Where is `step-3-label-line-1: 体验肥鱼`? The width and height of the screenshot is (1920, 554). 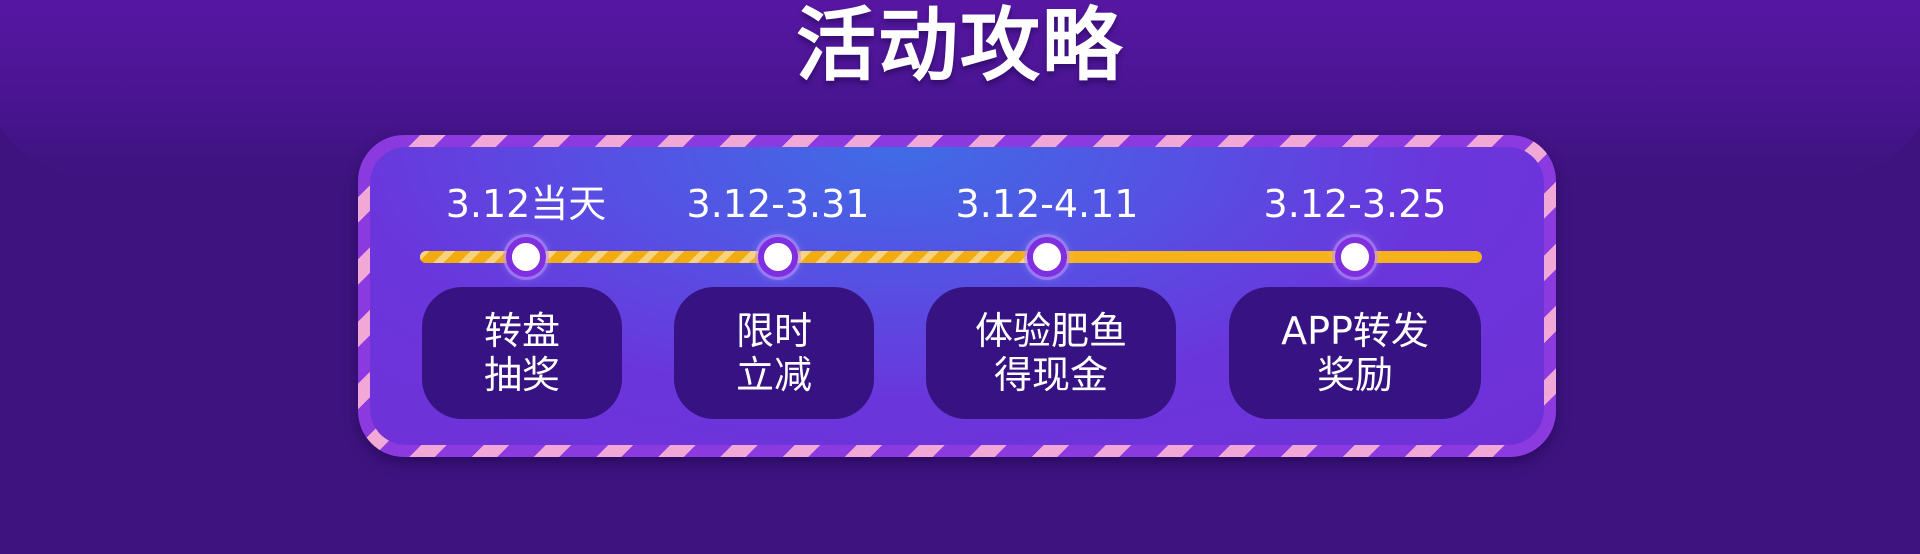
step-3-label-line-1: 体验肥鱼 is located at coordinates (1050, 331).